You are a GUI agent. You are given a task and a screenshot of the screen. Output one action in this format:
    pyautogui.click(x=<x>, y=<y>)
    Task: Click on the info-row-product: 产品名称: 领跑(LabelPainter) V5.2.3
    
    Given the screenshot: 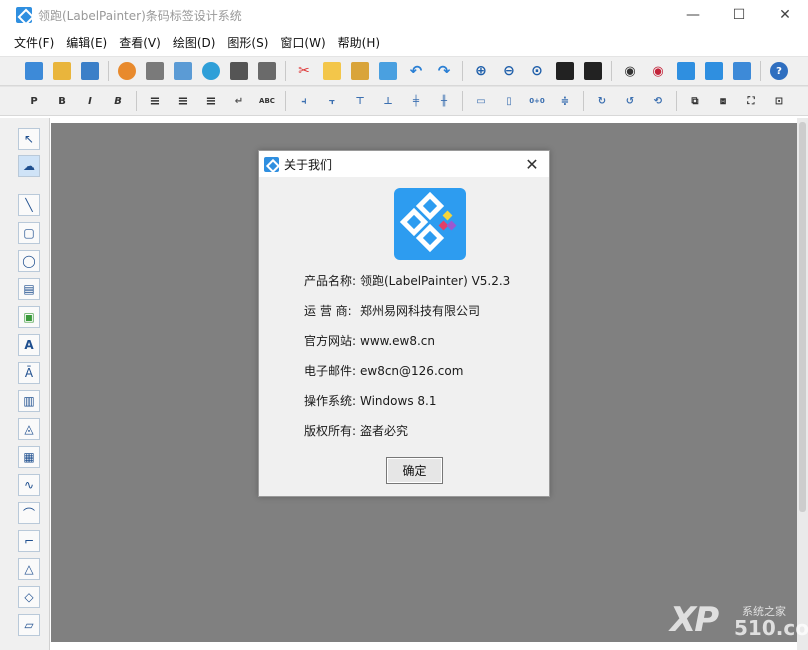 What is the action you would take?
    pyautogui.click(x=407, y=280)
    